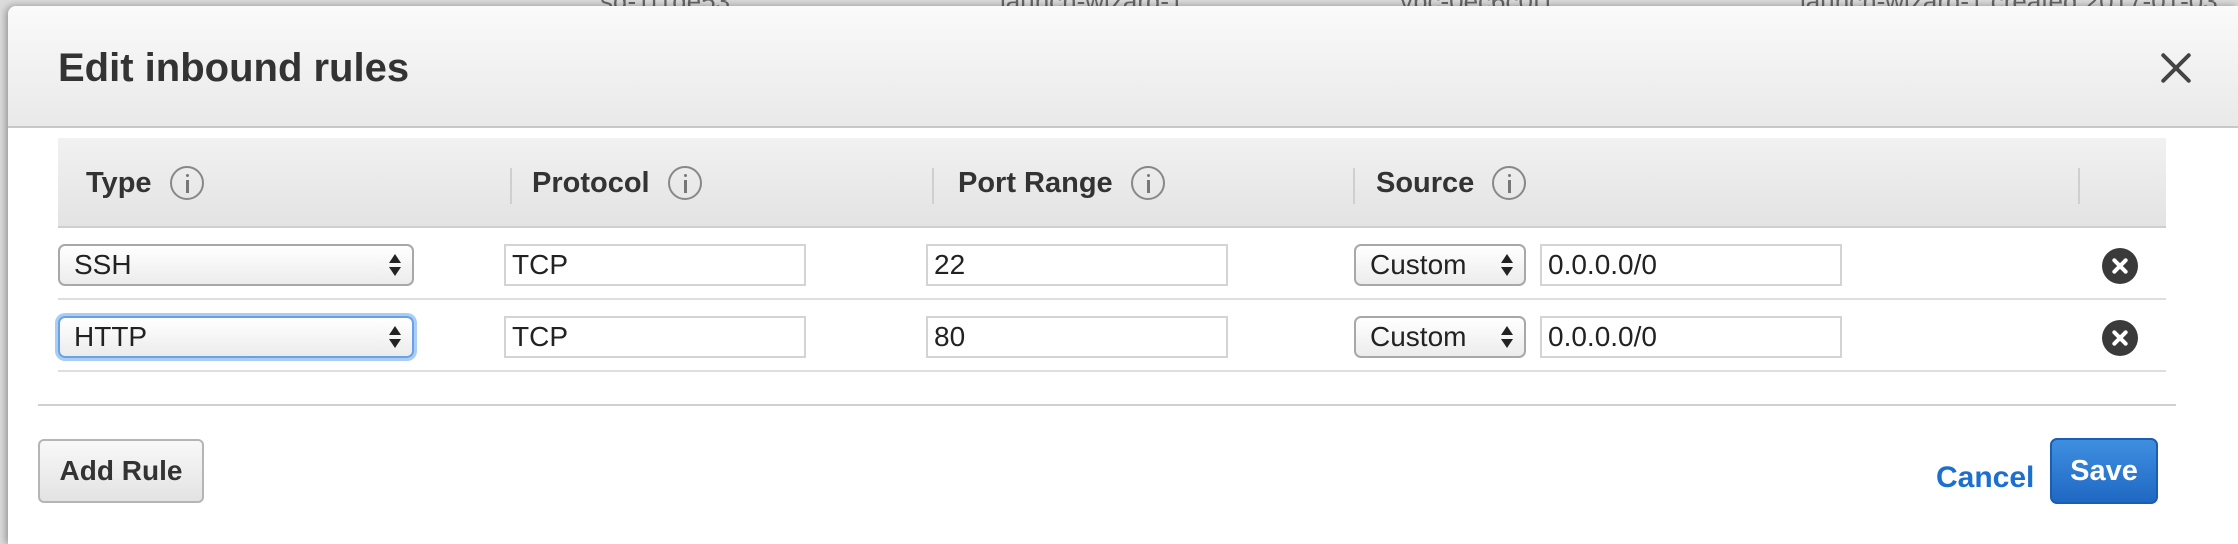  What do you see at coordinates (121, 471) in the screenshot?
I see `add-rule-button: Add Rule` at bounding box center [121, 471].